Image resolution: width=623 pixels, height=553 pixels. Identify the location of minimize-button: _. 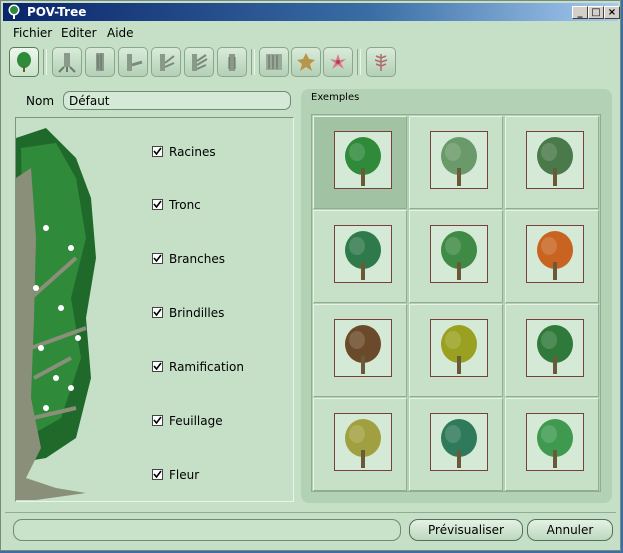
(580, 12).